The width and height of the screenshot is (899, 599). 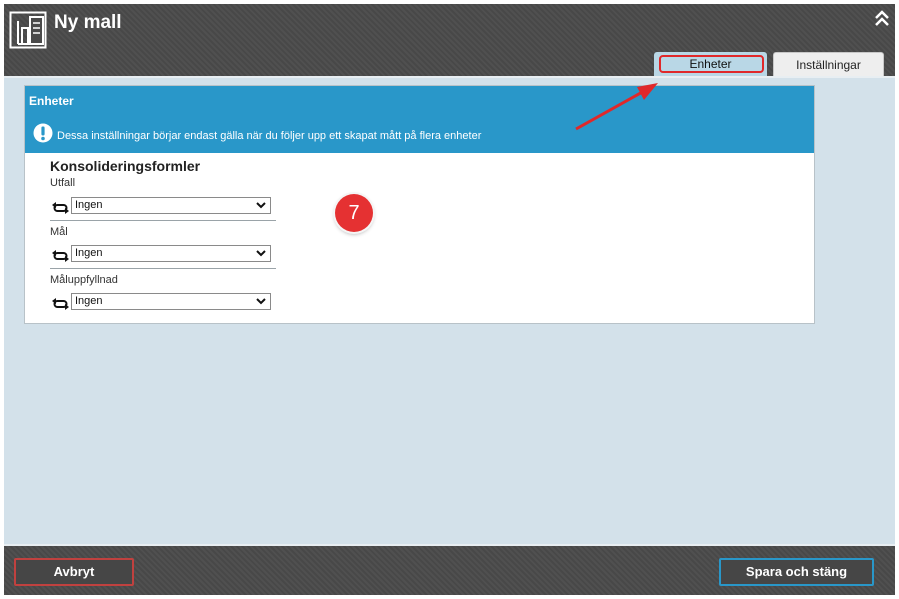 I want to click on mal-select-value: Ingen, so click(x=89, y=253).